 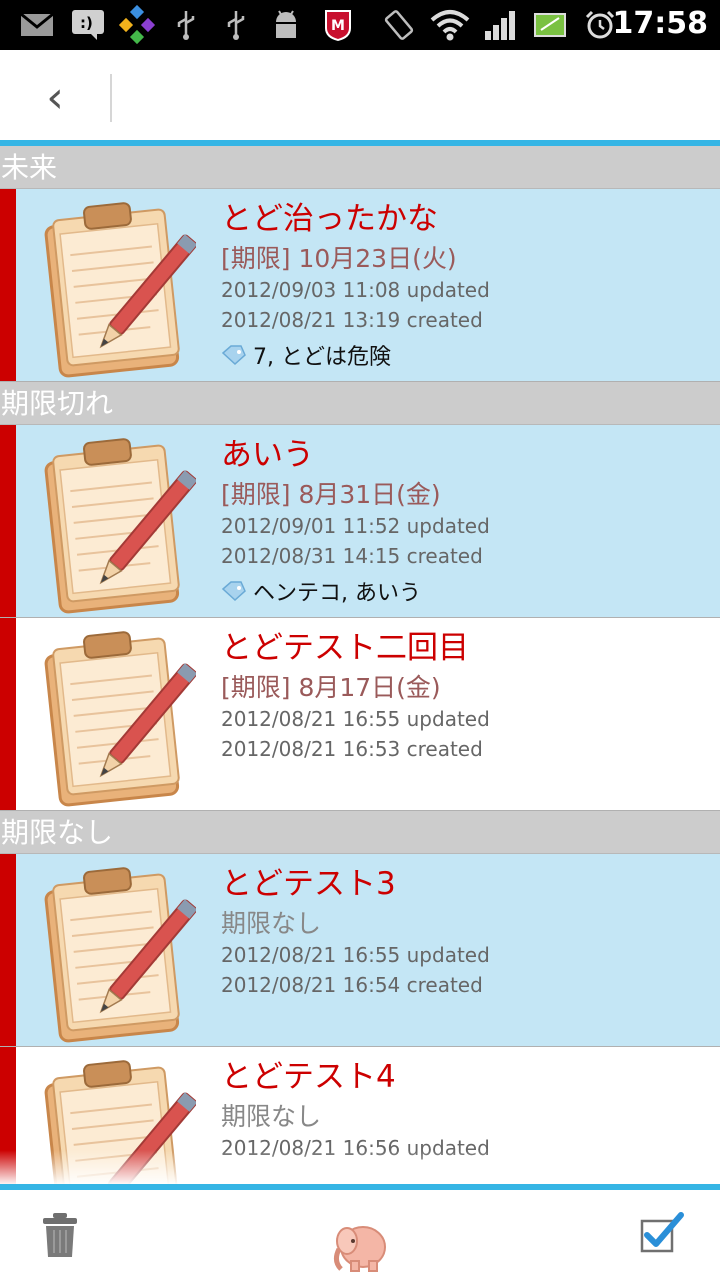 What do you see at coordinates (345, 648) in the screenshot?
I see `item-title: とどテスト二回目` at bounding box center [345, 648].